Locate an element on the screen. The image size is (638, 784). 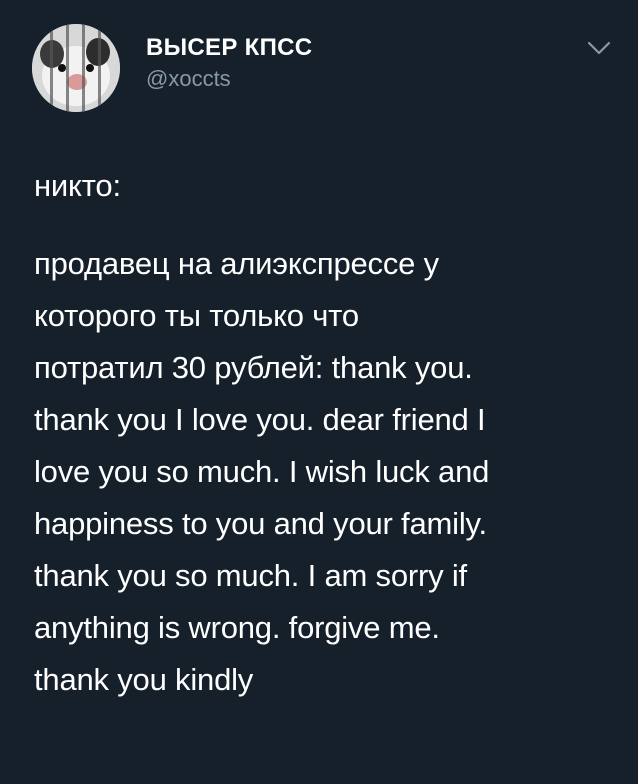
tweet-line: happiness to you and your family. is located at coordinates (260, 523).